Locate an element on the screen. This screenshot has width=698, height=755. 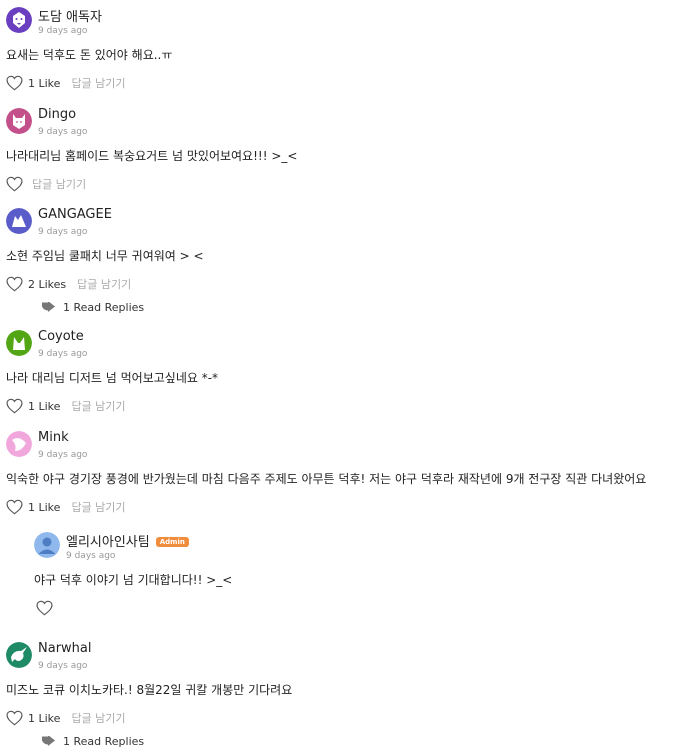
avatar-mink-icon is located at coordinates (19, 444).